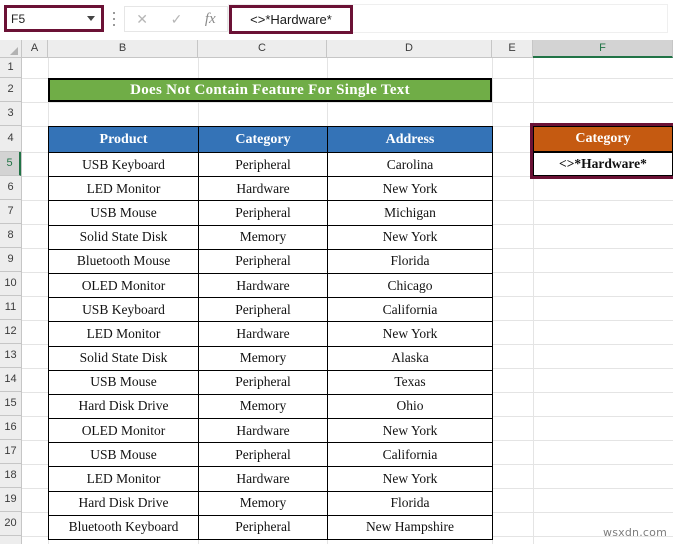 The height and width of the screenshot is (544, 673). I want to click on table-row: USB Keyboard Peripheral Carolina, so click(270, 164).